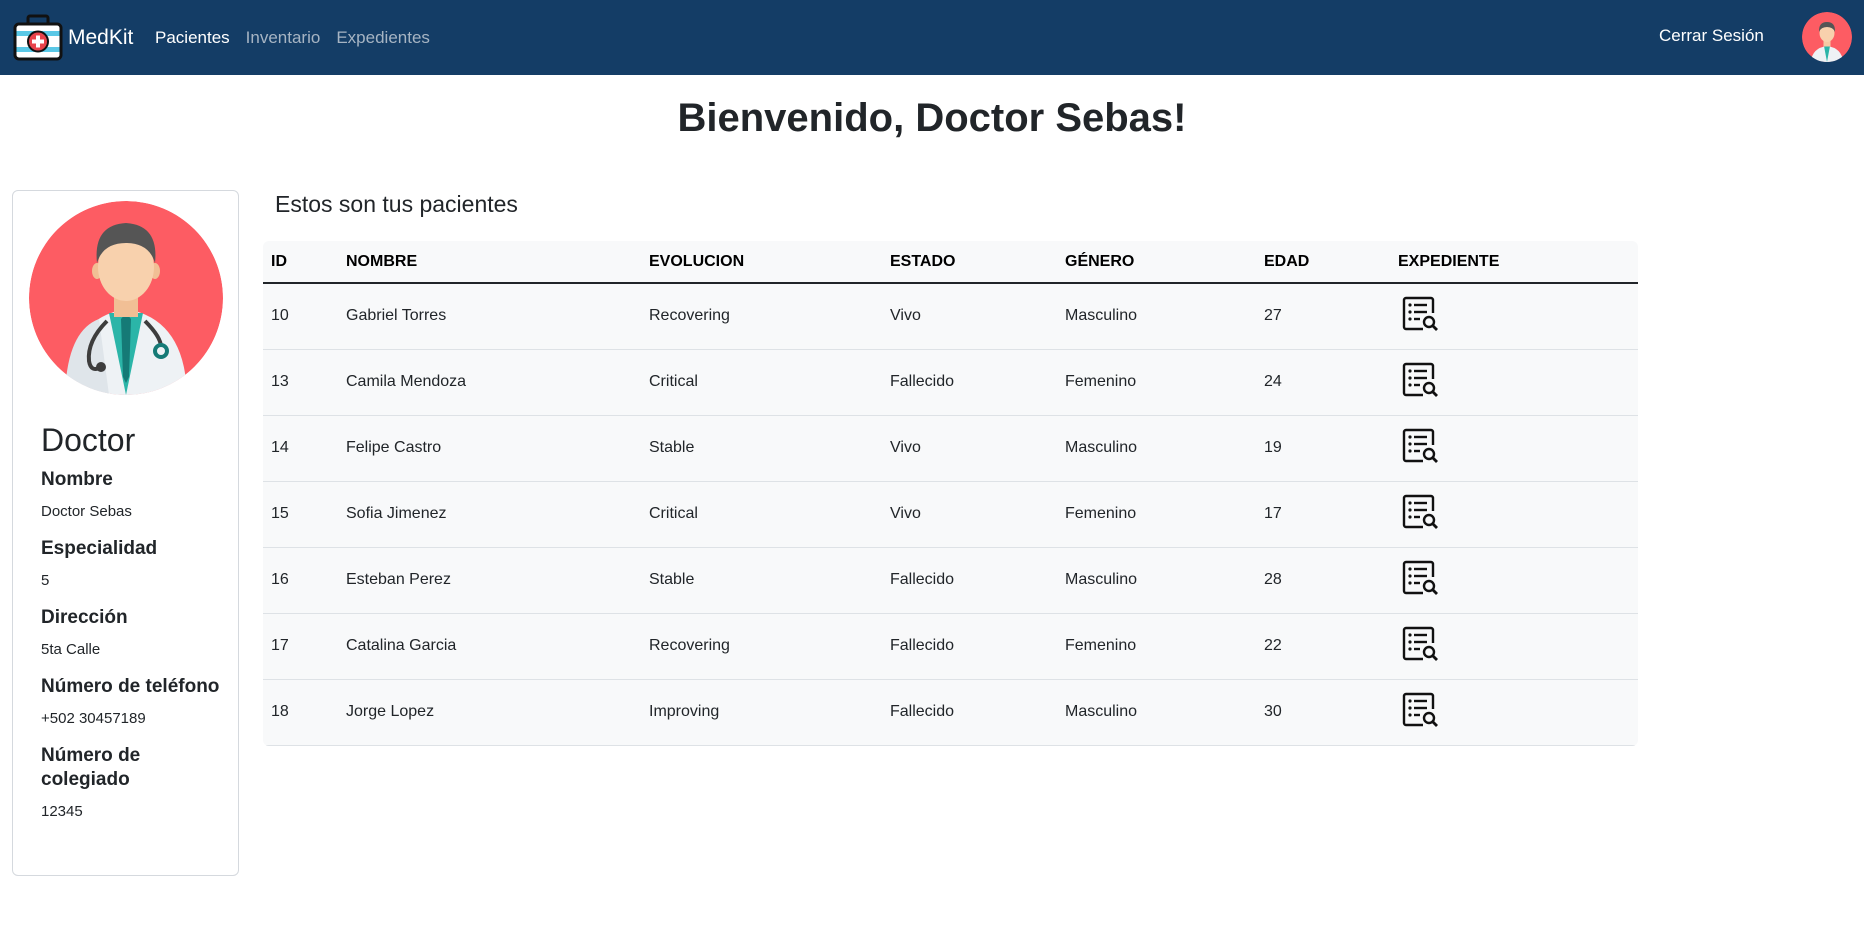 The image size is (1864, 934). What do you see at coordinates (761, 262) in the screenshot?
I see `column-header-evolucion: EVOLUCION` at bounding box center [761, 262].